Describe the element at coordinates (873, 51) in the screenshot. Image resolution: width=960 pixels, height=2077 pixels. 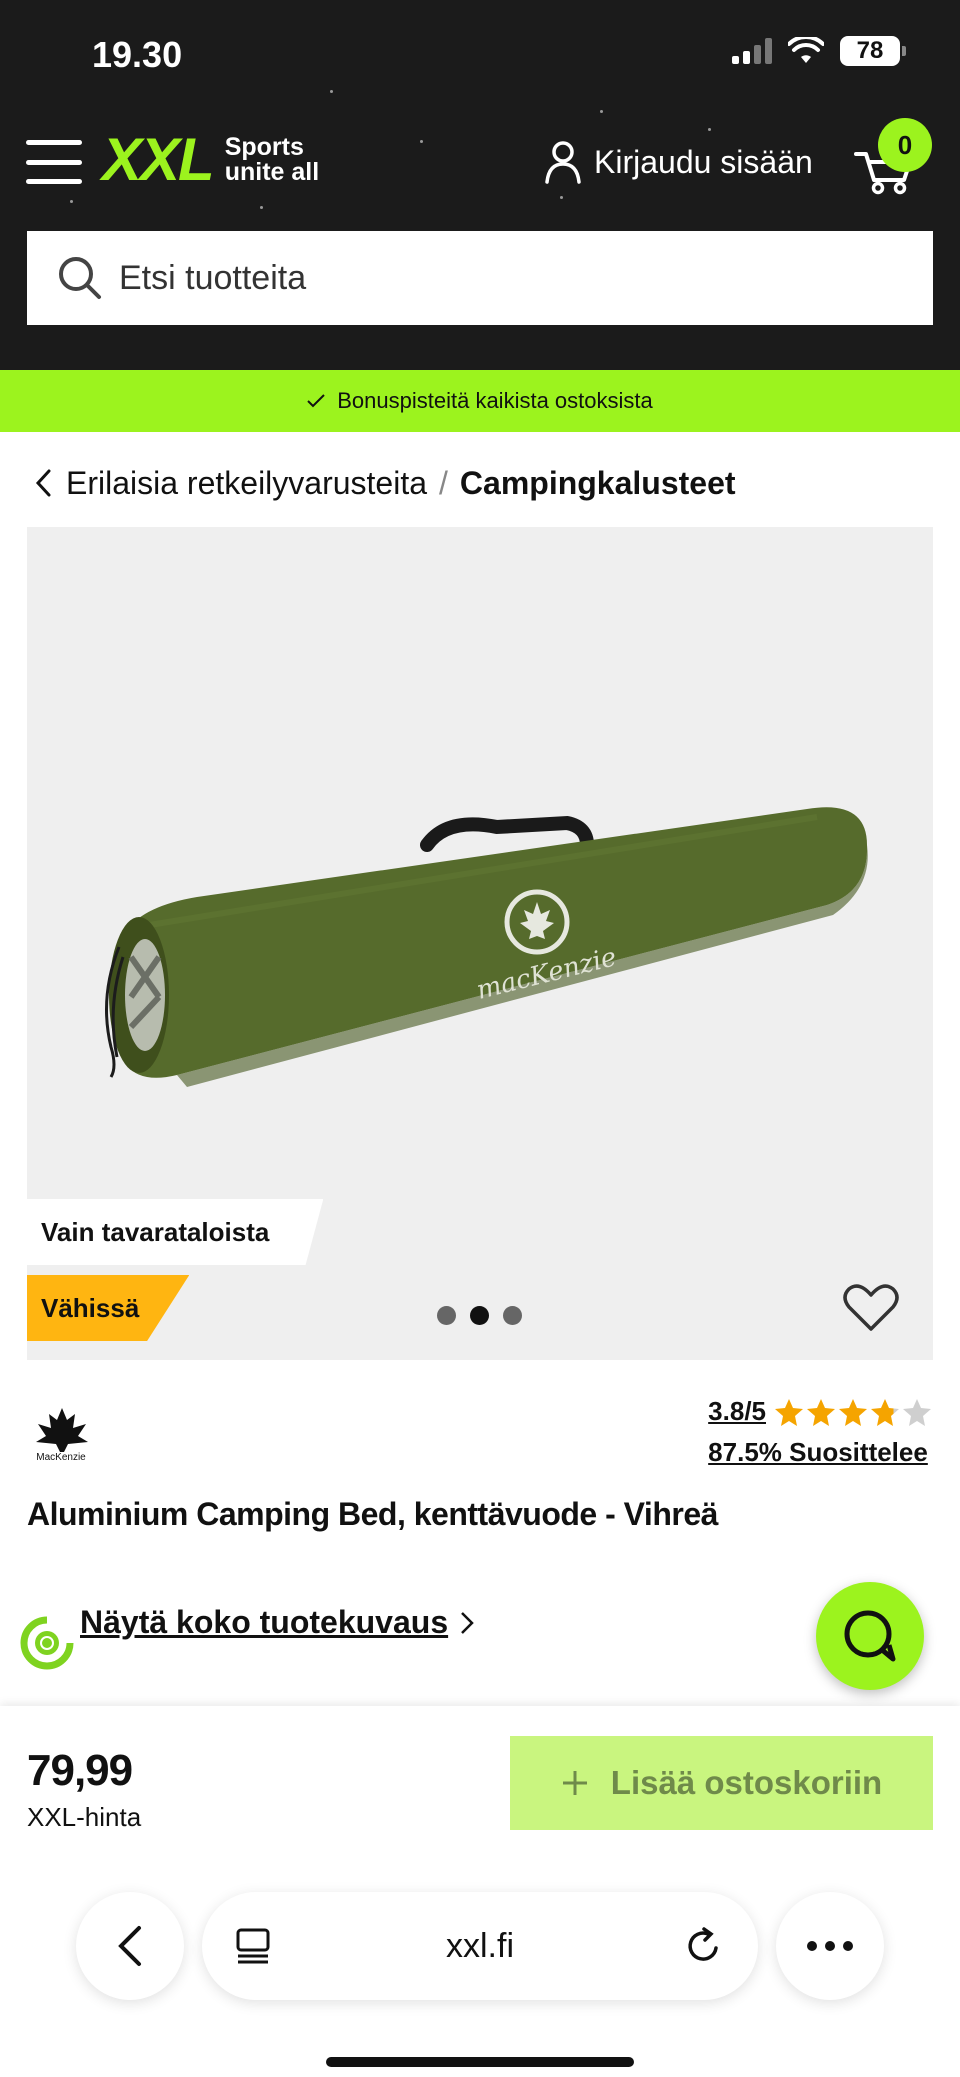
I see `battery-indicator: 78` at that location.